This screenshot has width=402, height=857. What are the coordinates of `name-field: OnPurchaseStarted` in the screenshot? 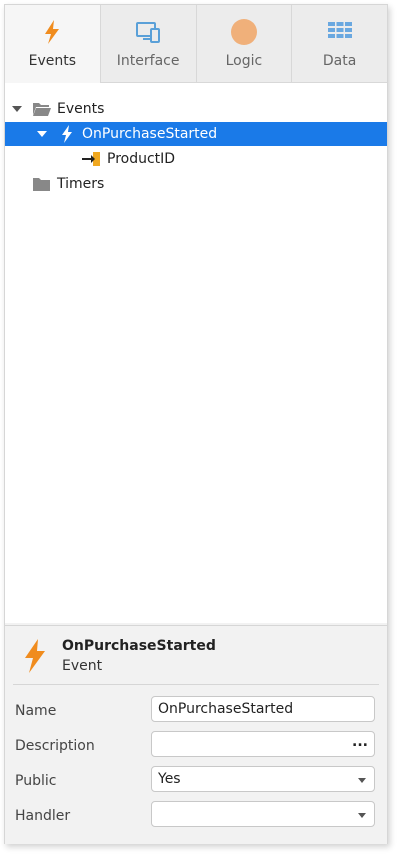 It's located at (263, 709).